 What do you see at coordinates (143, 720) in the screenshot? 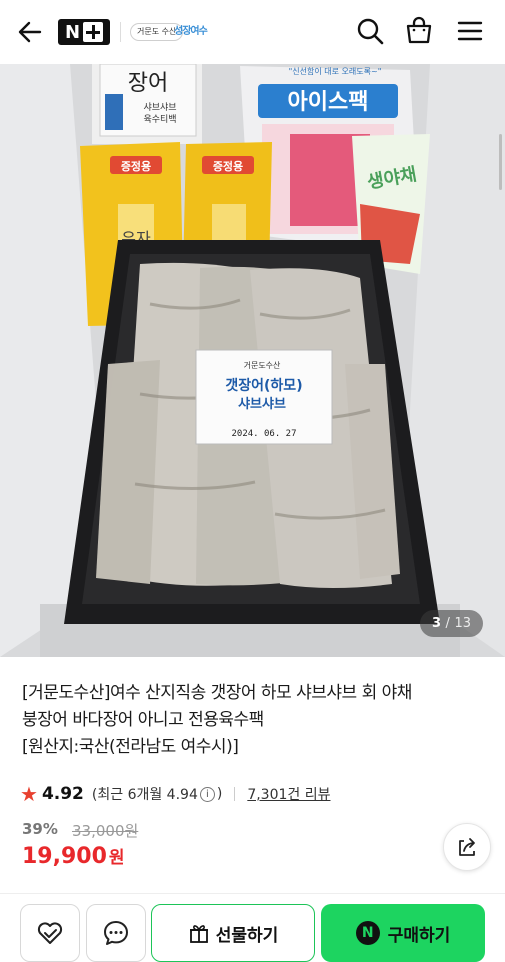
I see `product-title-line2: 붕장어 바다장어 아니고 전용육수팩` at bounding box center [143, 720].